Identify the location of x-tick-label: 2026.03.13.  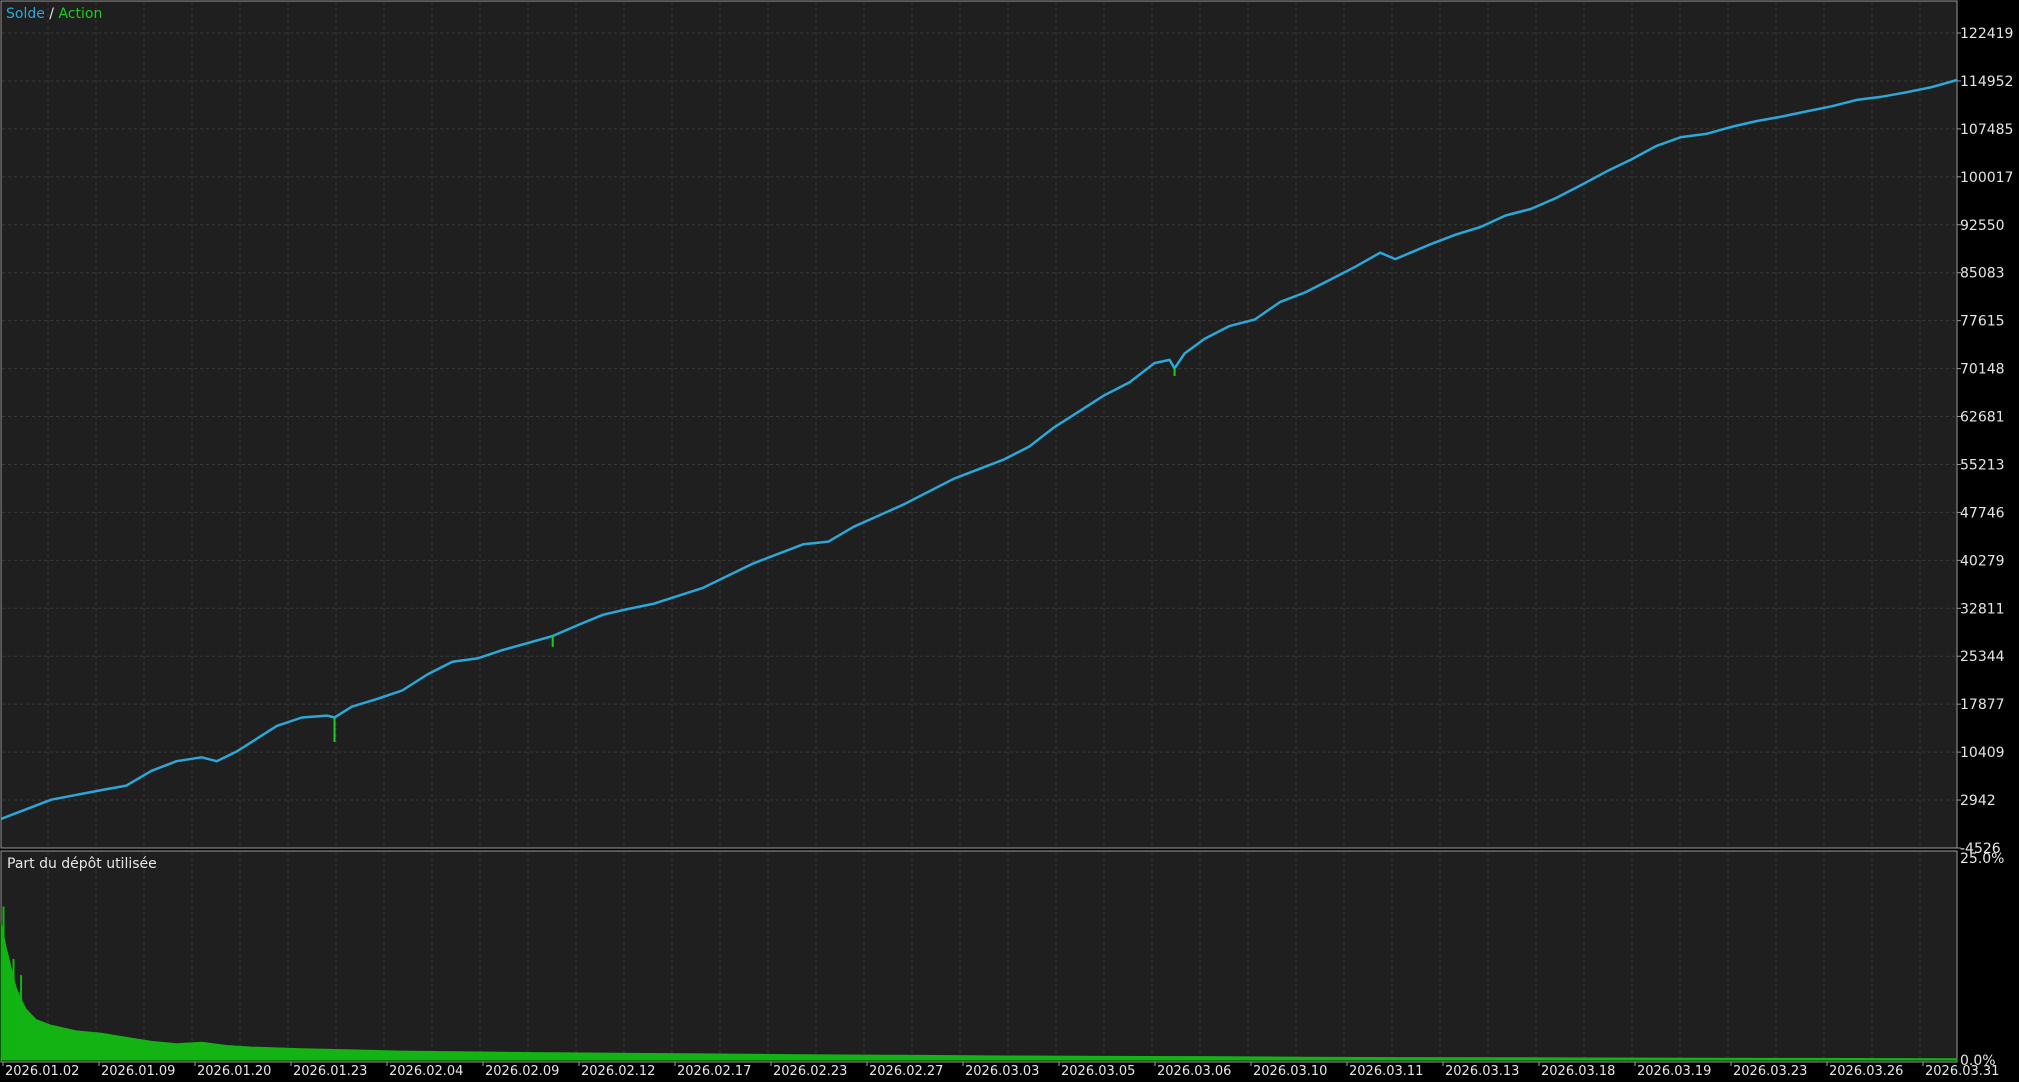
(1482, 1071).